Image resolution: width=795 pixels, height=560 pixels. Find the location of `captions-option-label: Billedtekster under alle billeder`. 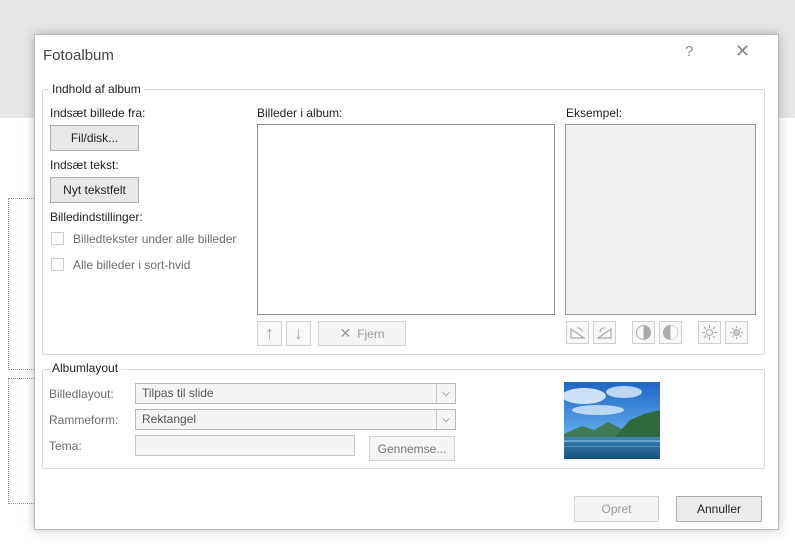

captions-option-label: Billedtekster under alle billeder is located at coordinates (154, 239).